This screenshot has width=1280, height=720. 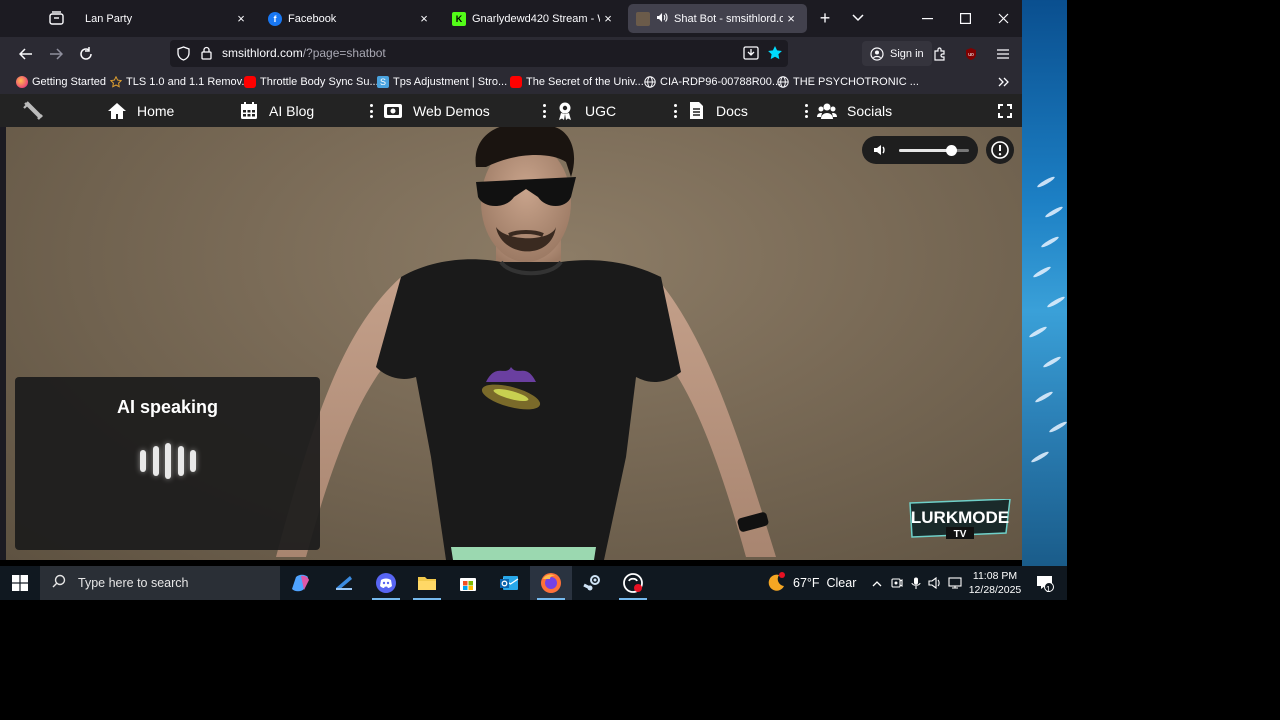 What do you see at coordinates (940, 54) in the screenshot?
I see `extensions-puzzle-icon` at bounding box center [940, 54].